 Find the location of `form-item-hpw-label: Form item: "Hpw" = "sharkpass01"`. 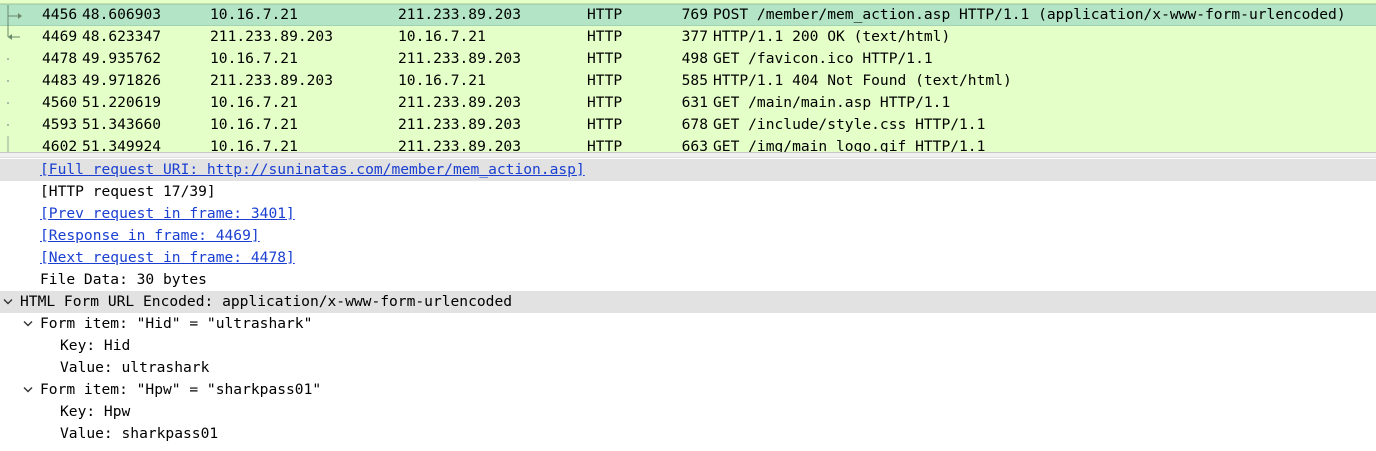

form-item-hpw-label: Form item: "Hpw" = "sharkpass01" is located at coordinates (181, 389).